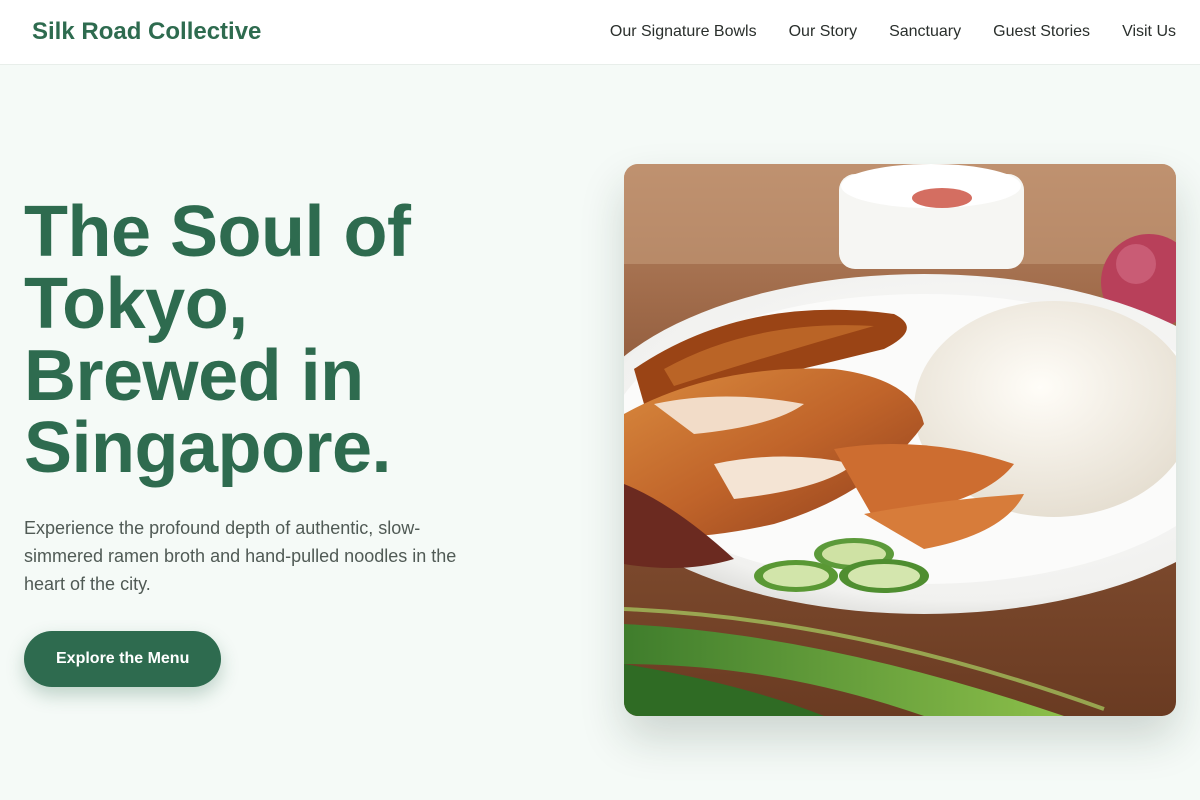  What do you see at coordinates (925, 32) in the screenshot?
I see `nav-link-sanctuary: Sanctuary` at bounding box center [925, 32].